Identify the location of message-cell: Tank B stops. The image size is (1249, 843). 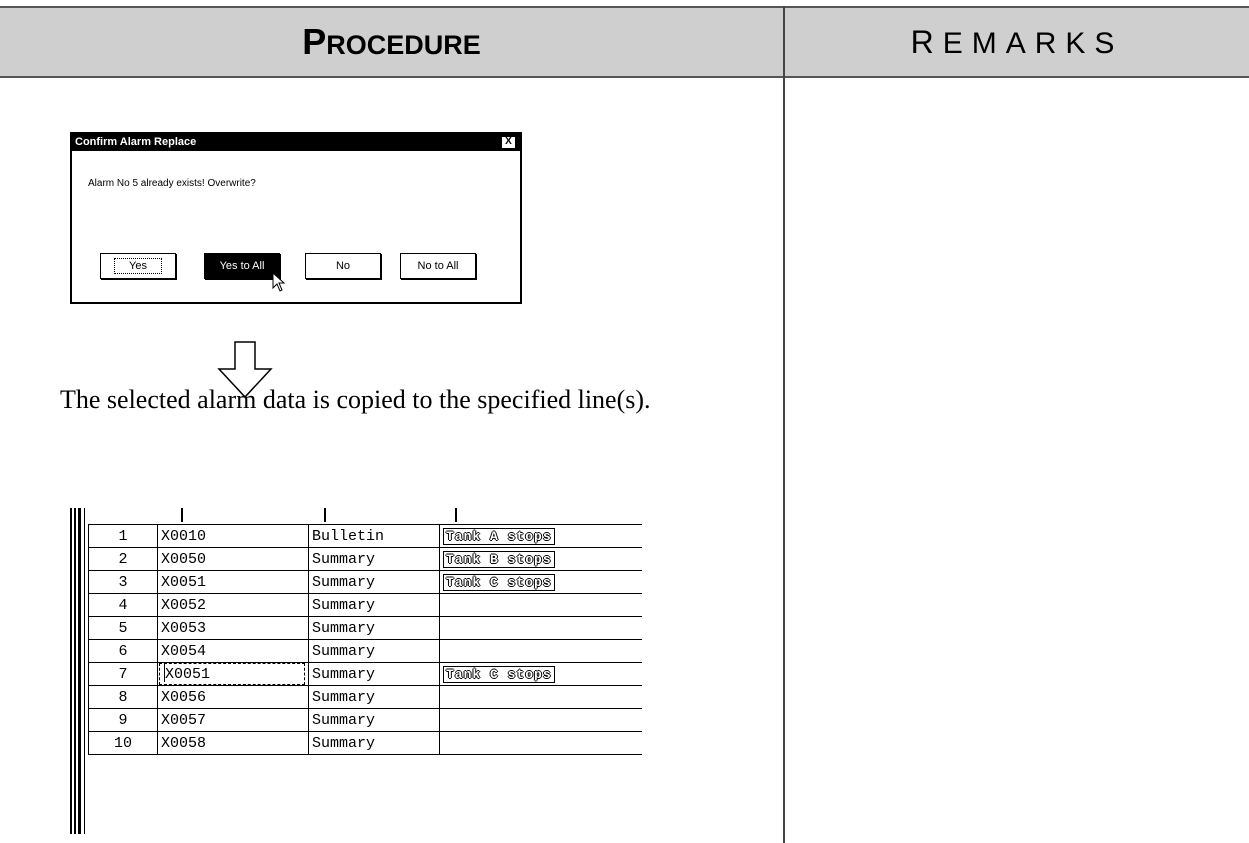
(540, 559).